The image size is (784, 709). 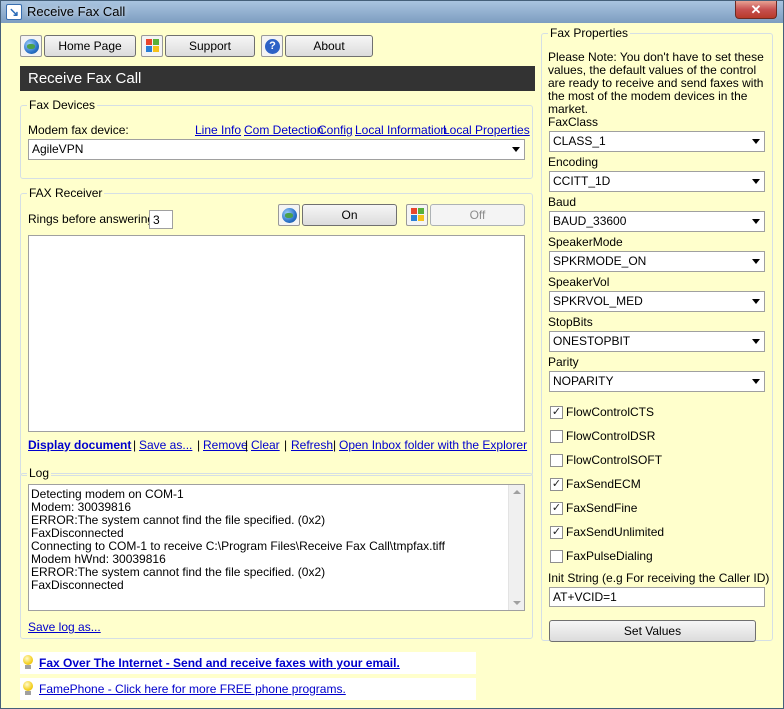 What do you see at coordinates (329, 46) in the screenshot?
I see `about-button: About` at bounding box center [329, 46].